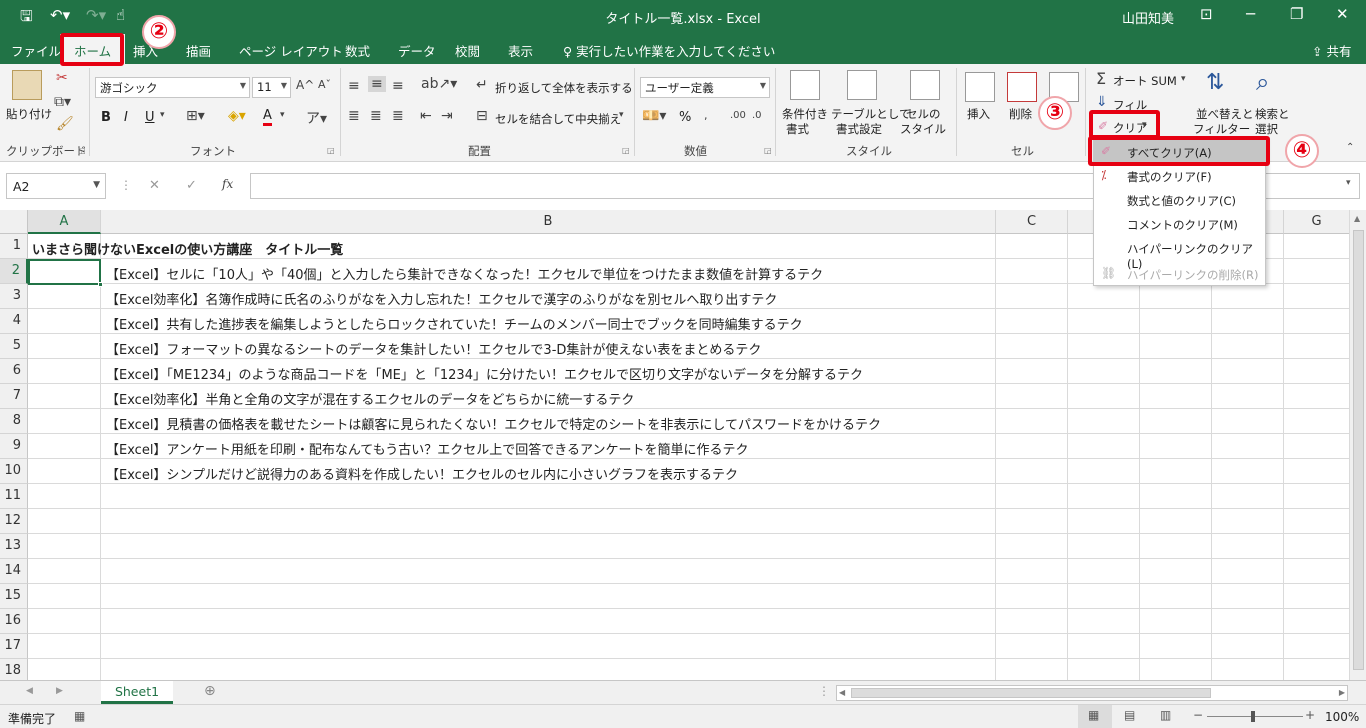 This screenshot has width=1366, height=728. Describe the element at coordinates (1165, 715) in the screenshot. I see `page-break-icon: ▥` at that location.